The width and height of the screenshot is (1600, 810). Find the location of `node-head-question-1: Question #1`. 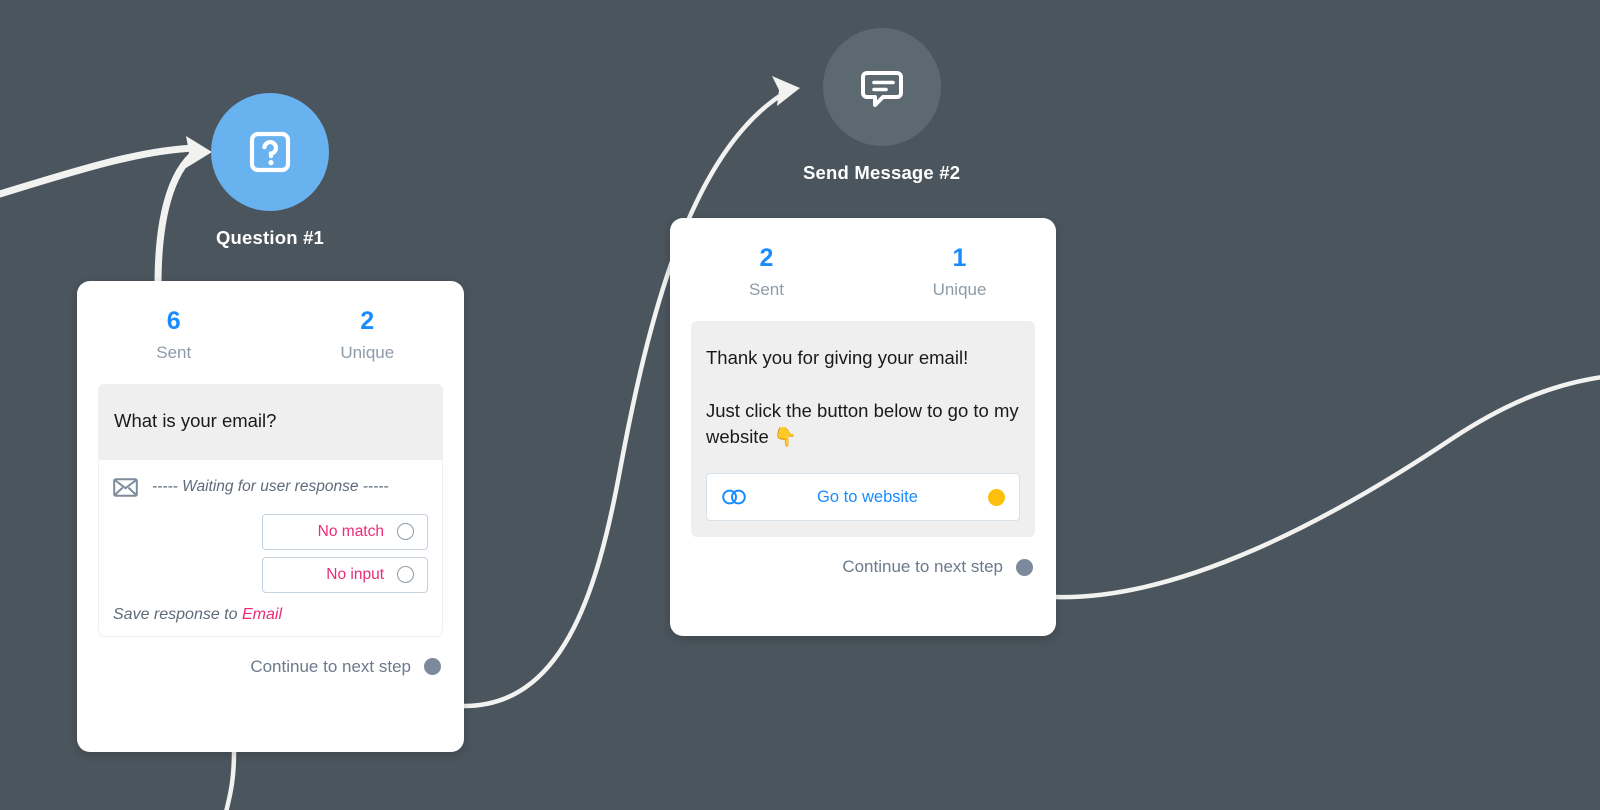

node-head-question-1: Question #1 is located at coordinates (270, 171).